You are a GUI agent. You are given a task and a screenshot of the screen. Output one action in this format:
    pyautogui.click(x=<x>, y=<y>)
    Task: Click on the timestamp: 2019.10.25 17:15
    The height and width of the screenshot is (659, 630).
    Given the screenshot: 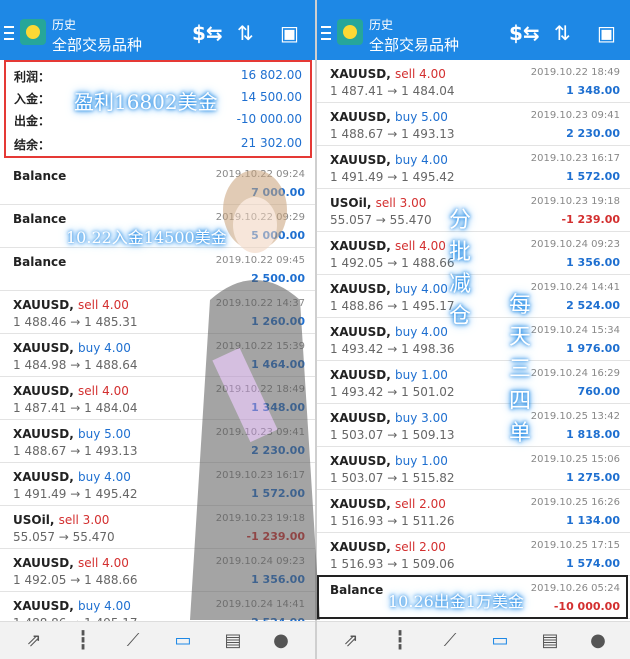 What is the action you would take?
    pyautogui.click(x=575, y=545)
    